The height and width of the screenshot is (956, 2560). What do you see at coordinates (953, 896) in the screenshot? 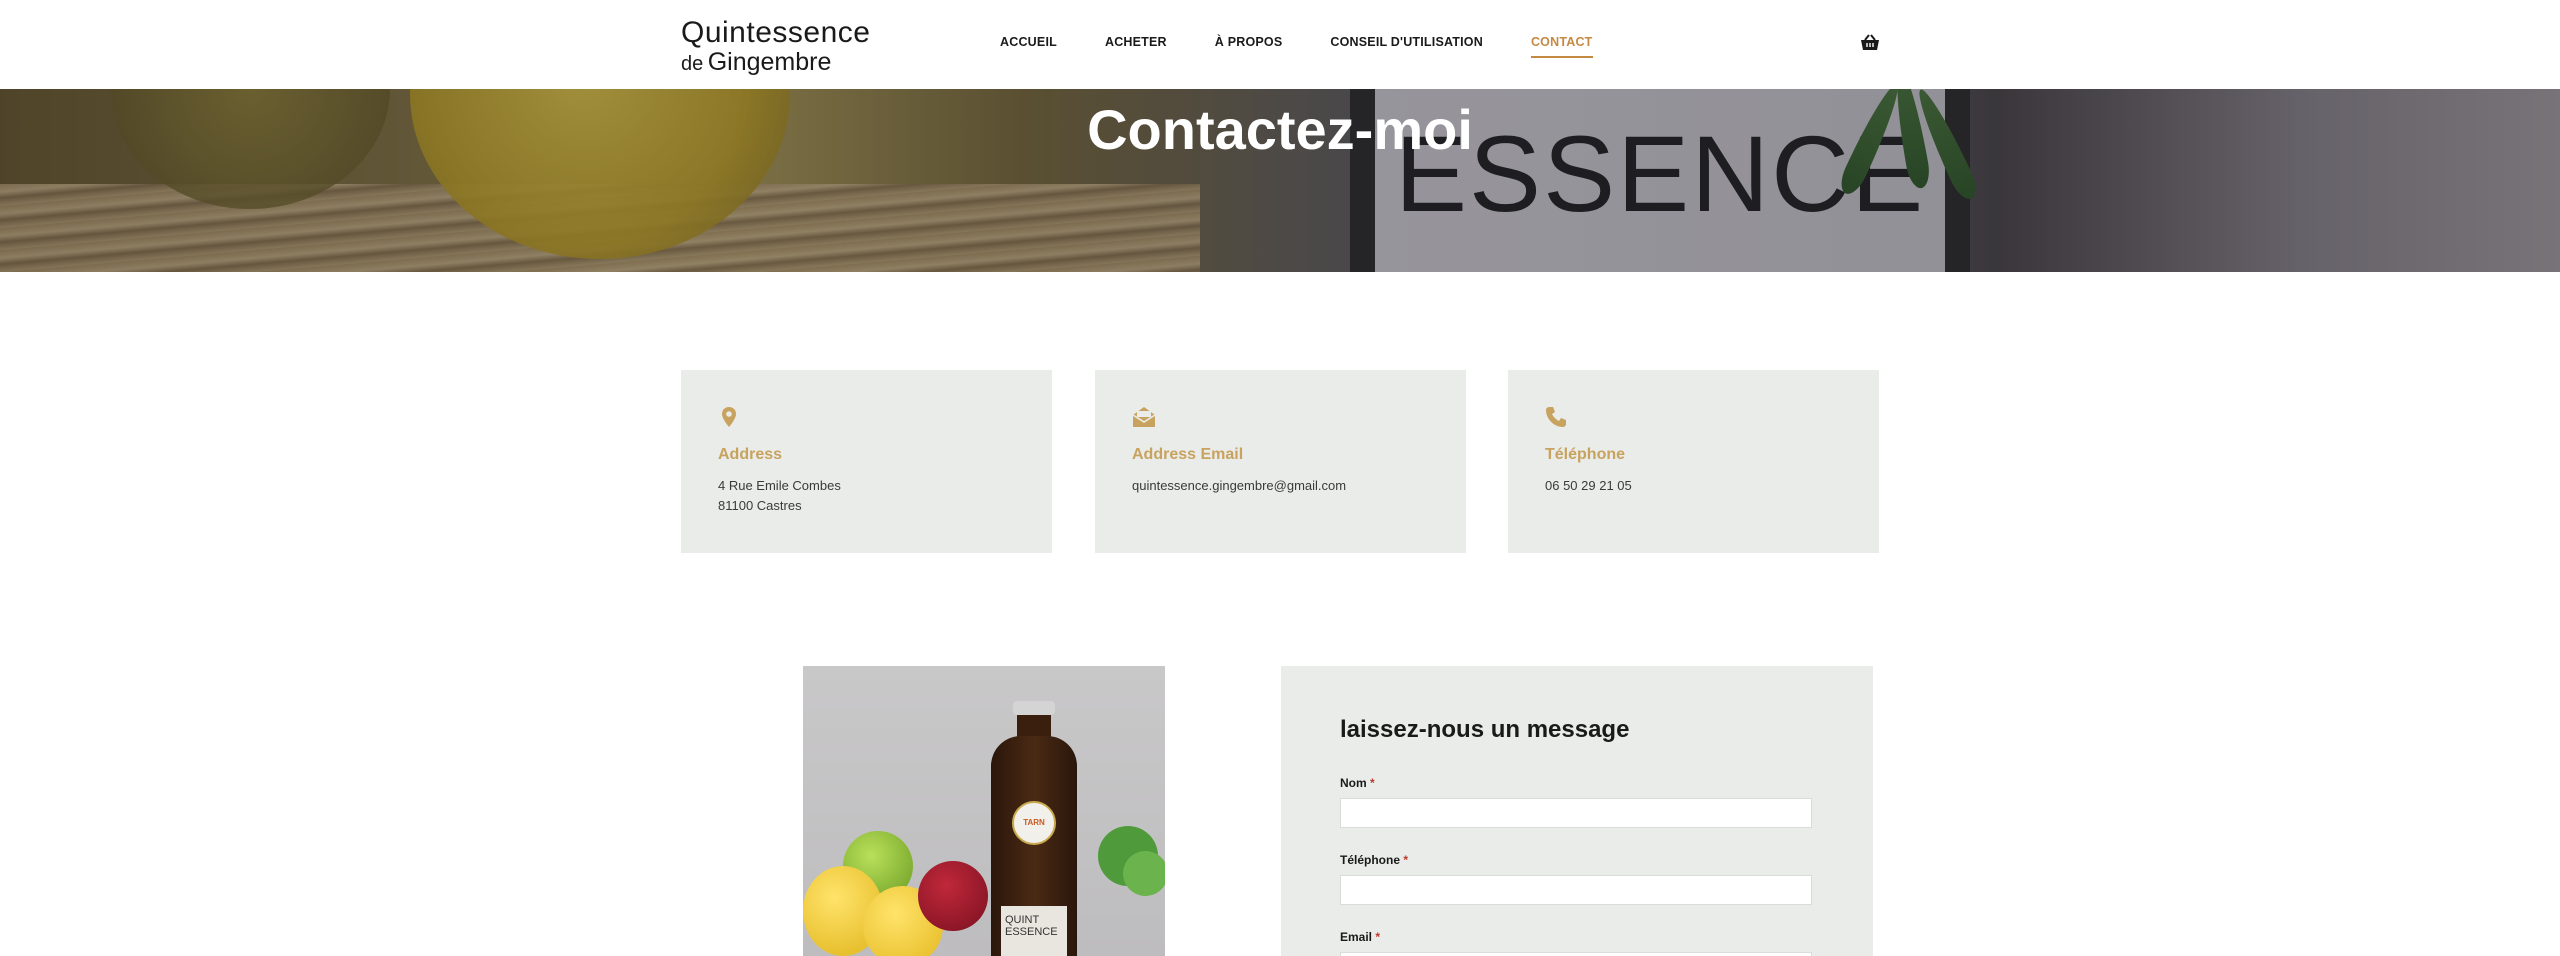
I see `apple` at bounding box center [953, 896].